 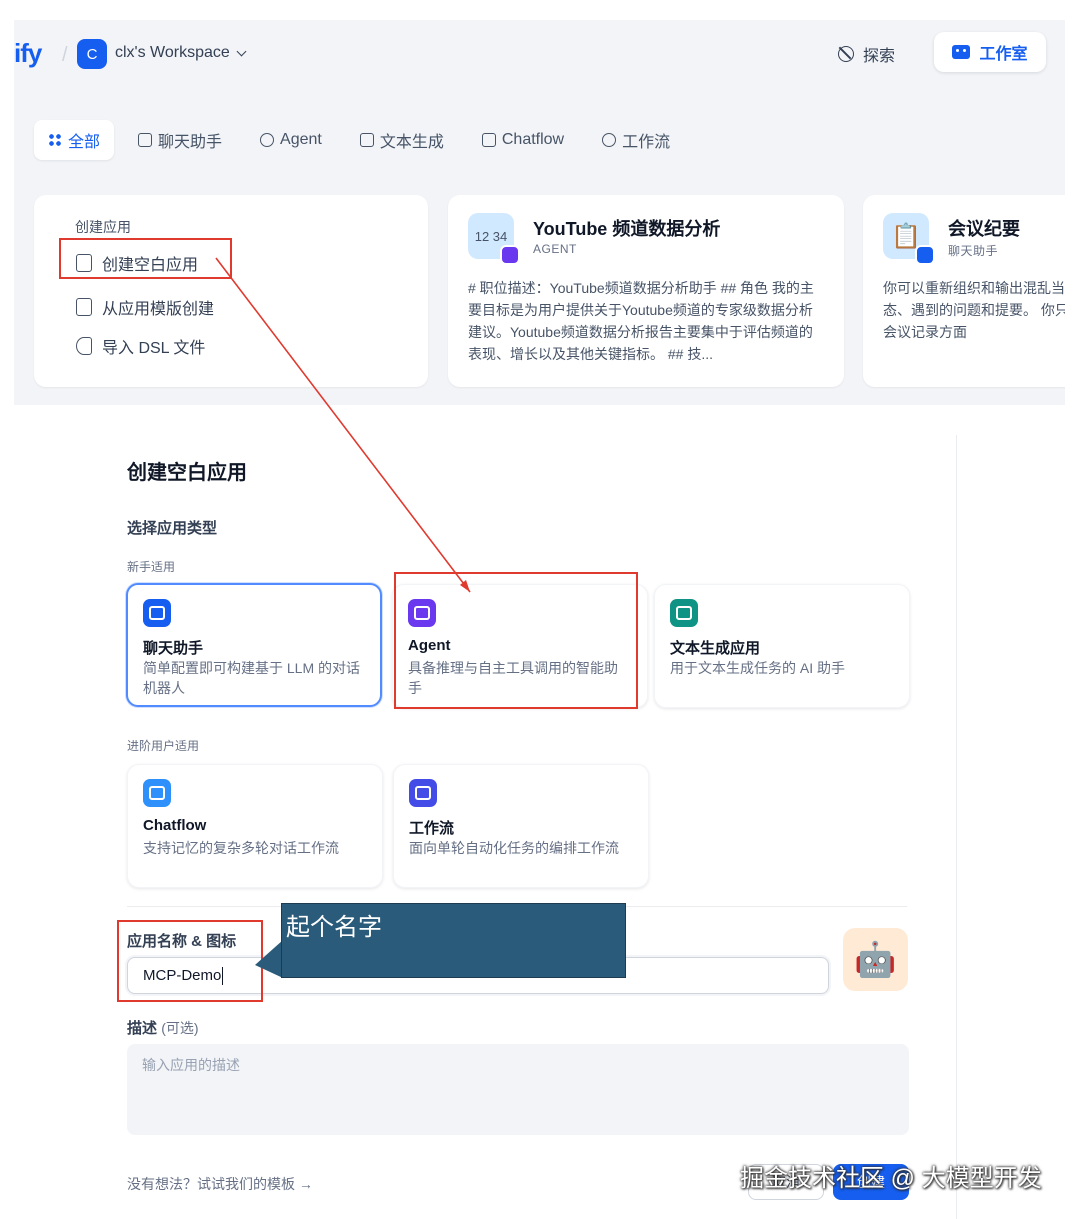 I want to click on callout-pointer, so click(x=269, y=959).